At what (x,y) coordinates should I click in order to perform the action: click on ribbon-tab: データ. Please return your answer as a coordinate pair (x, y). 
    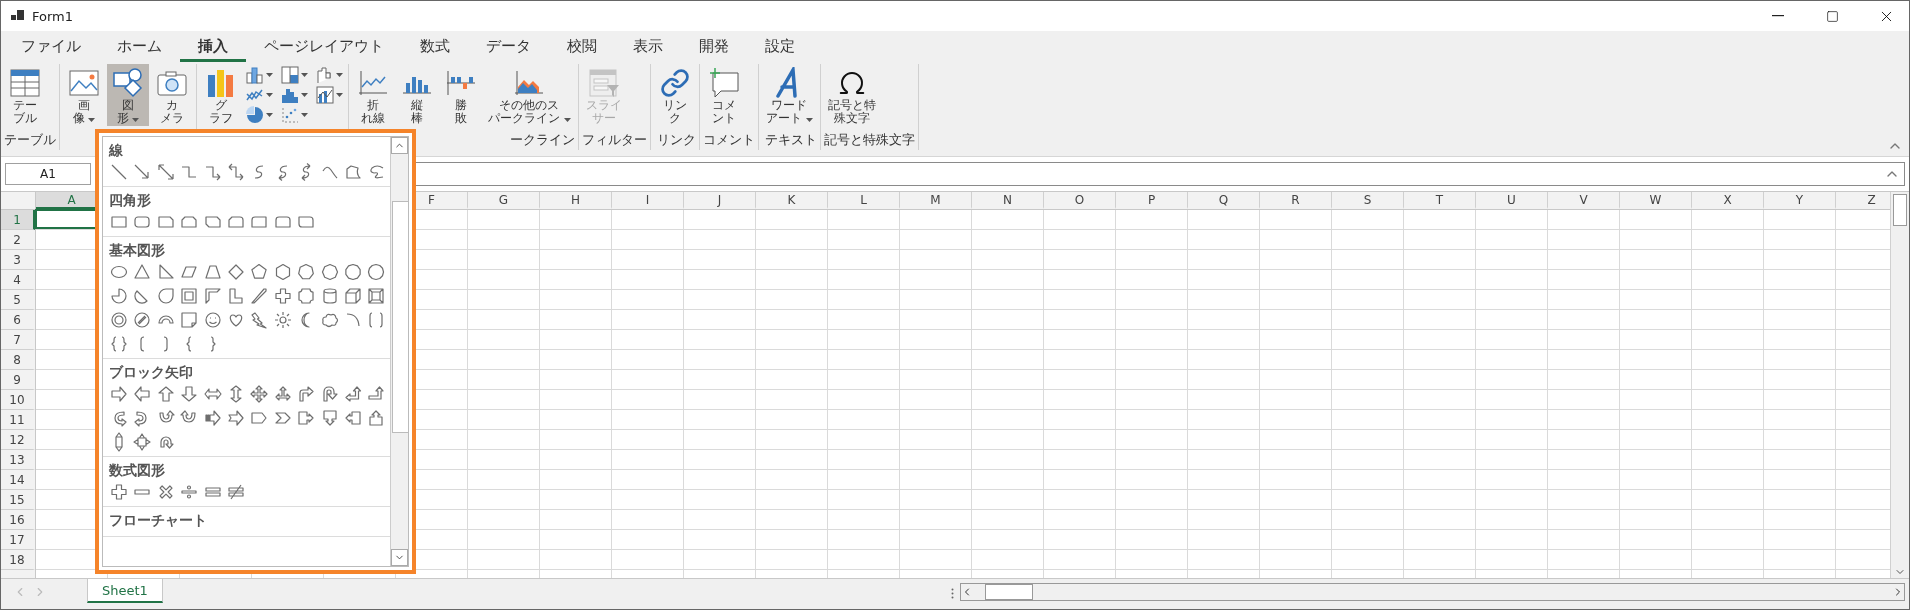
    Looking at the image, I should click on (508, 46).